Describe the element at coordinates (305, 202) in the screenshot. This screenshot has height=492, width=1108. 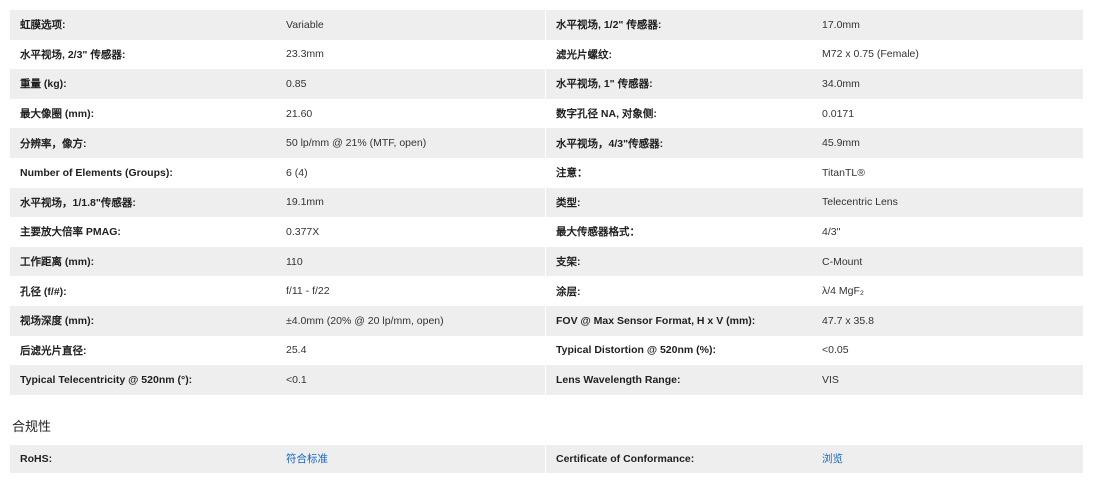
I see `spec-value: 19.1mm` at that location.